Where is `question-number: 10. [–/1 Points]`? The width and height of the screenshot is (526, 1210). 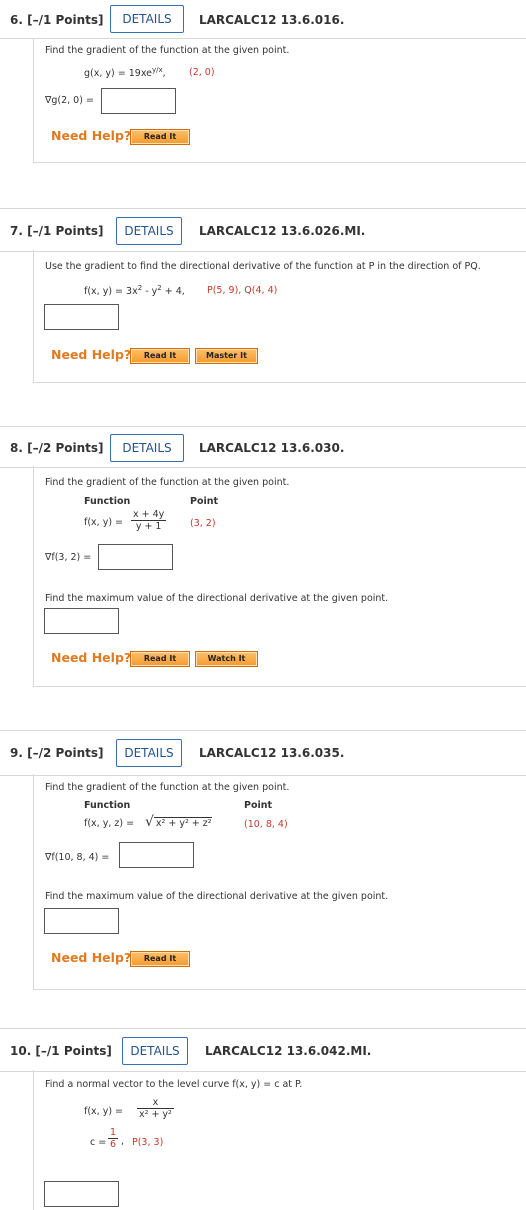 question-number: 10. [–/1 Points] is located at coordinates (61, 1051).